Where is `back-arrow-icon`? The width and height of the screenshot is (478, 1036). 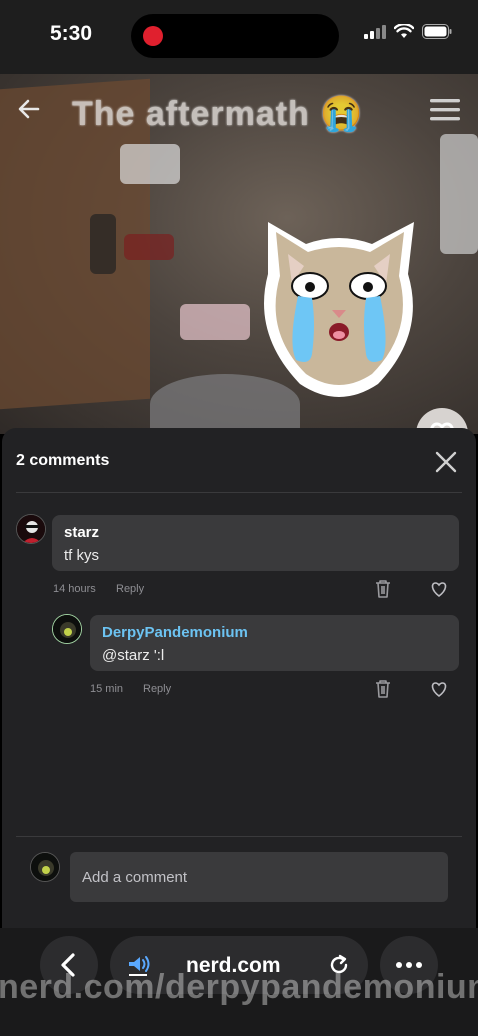 back-arrow-icon is located at coordinates (29, 109).